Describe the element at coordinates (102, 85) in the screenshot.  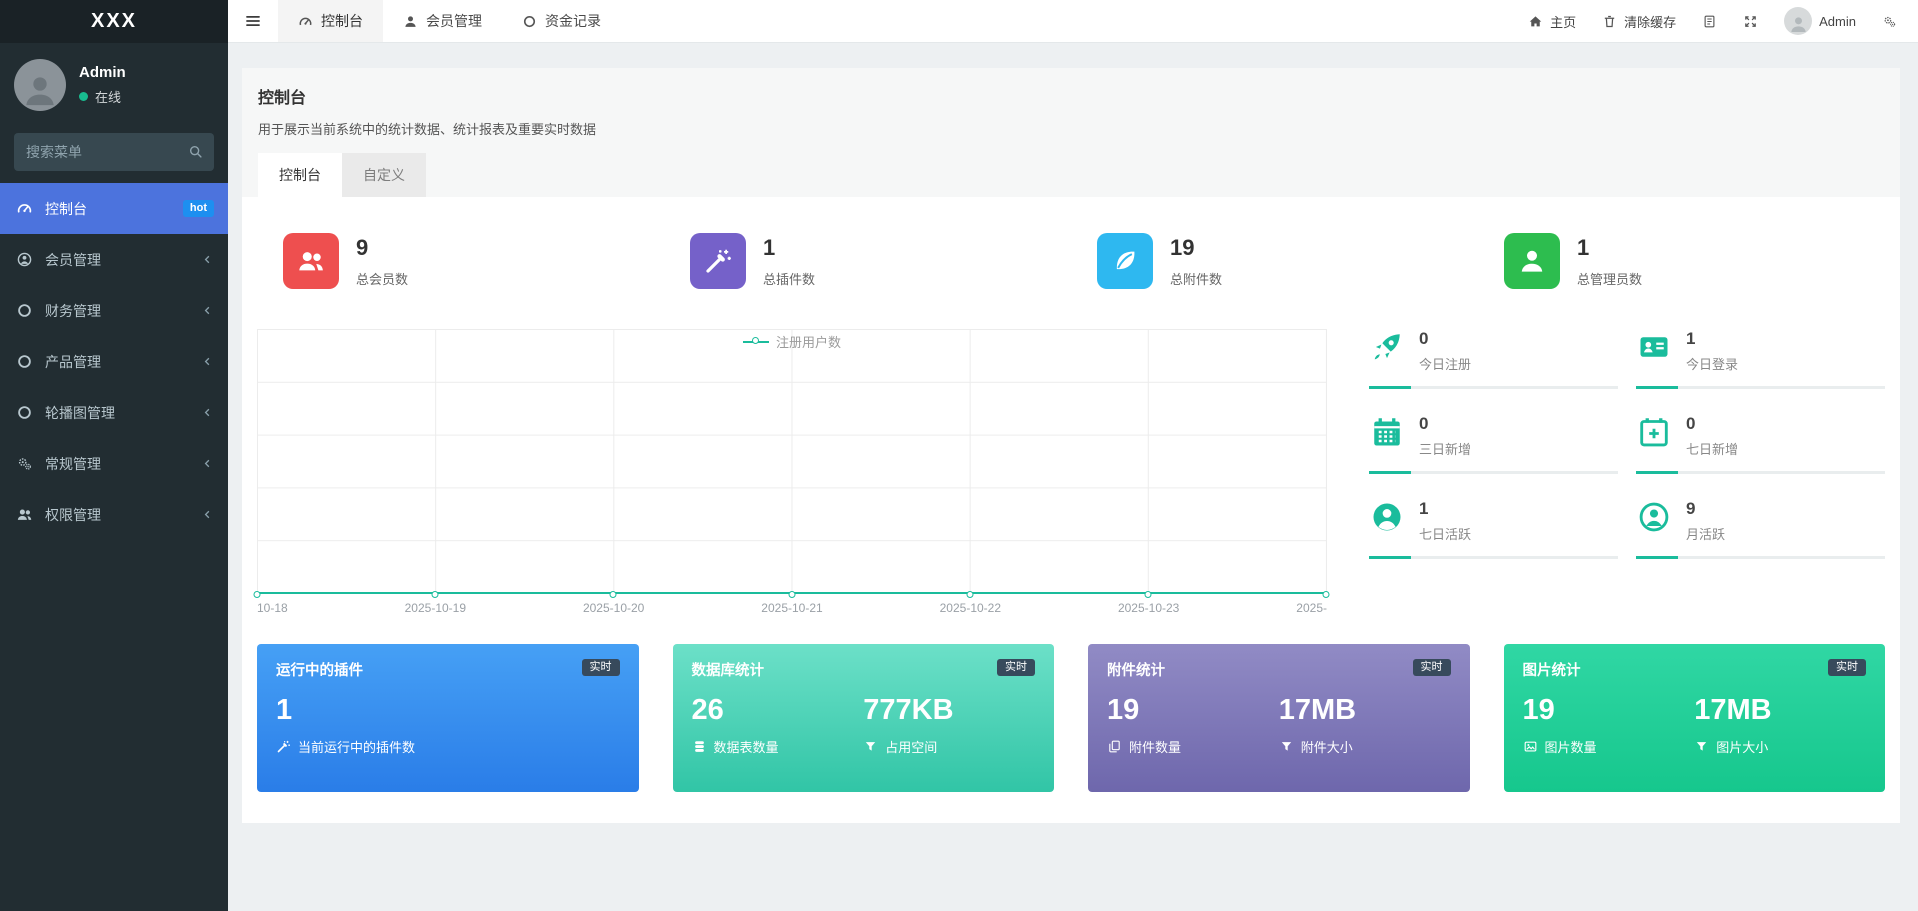
I see `user-meta: Admin 在线` at that location.